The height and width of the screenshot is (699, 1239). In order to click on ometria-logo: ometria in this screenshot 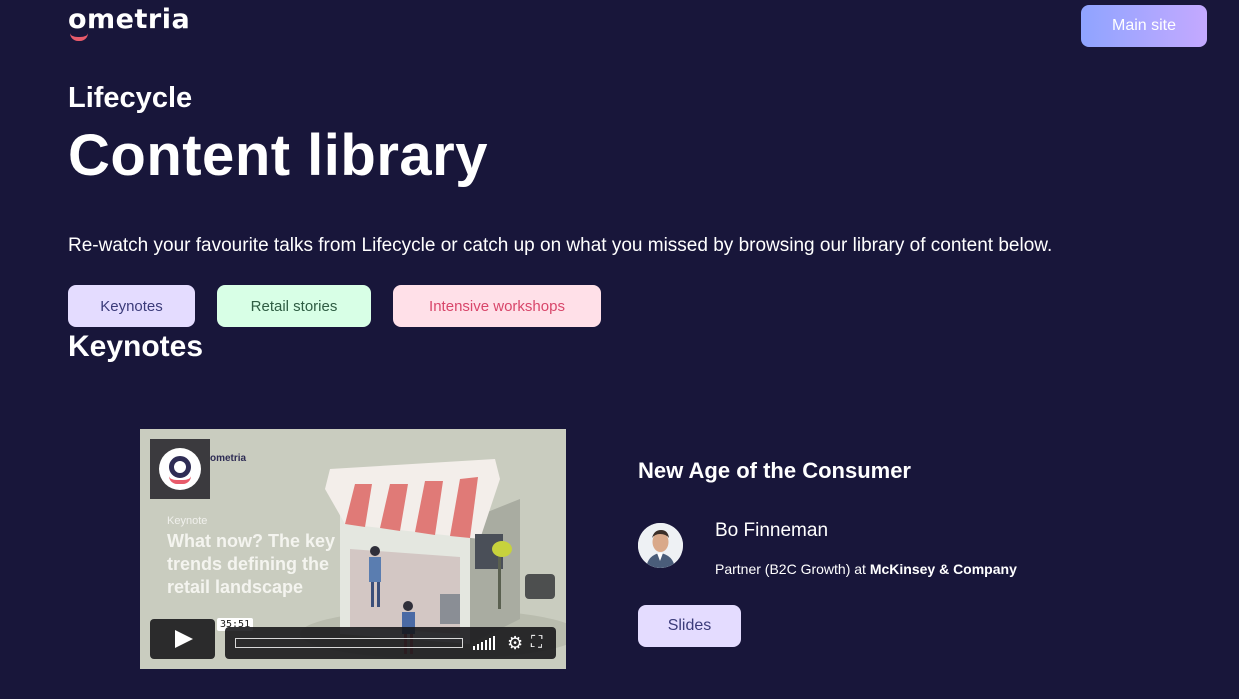, I will do `click(129, 22)`.